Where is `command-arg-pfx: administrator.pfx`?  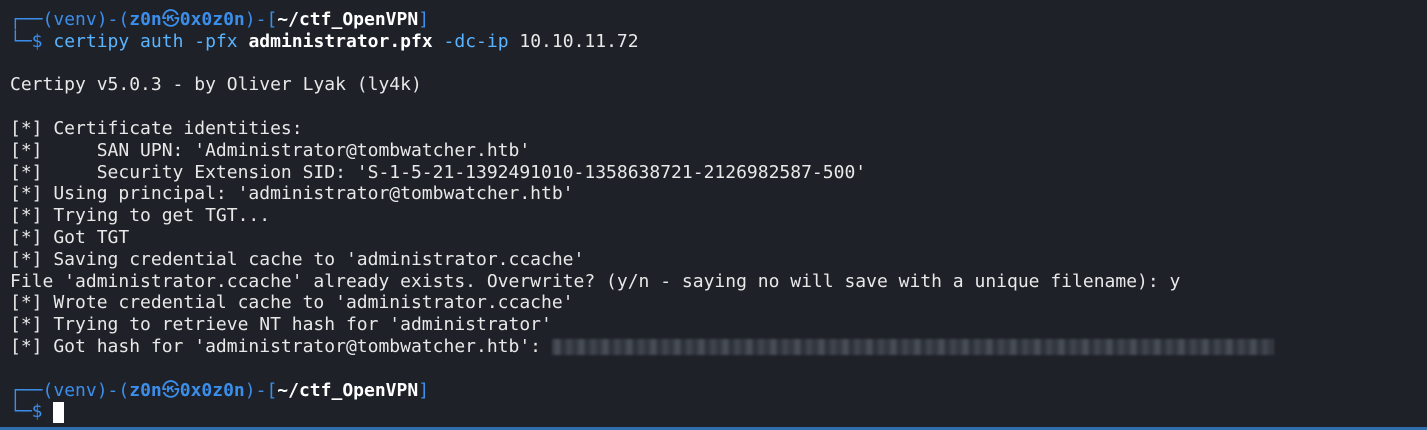
command-arg-pfx: administrator.pfx is located at coordinates (335, 41).